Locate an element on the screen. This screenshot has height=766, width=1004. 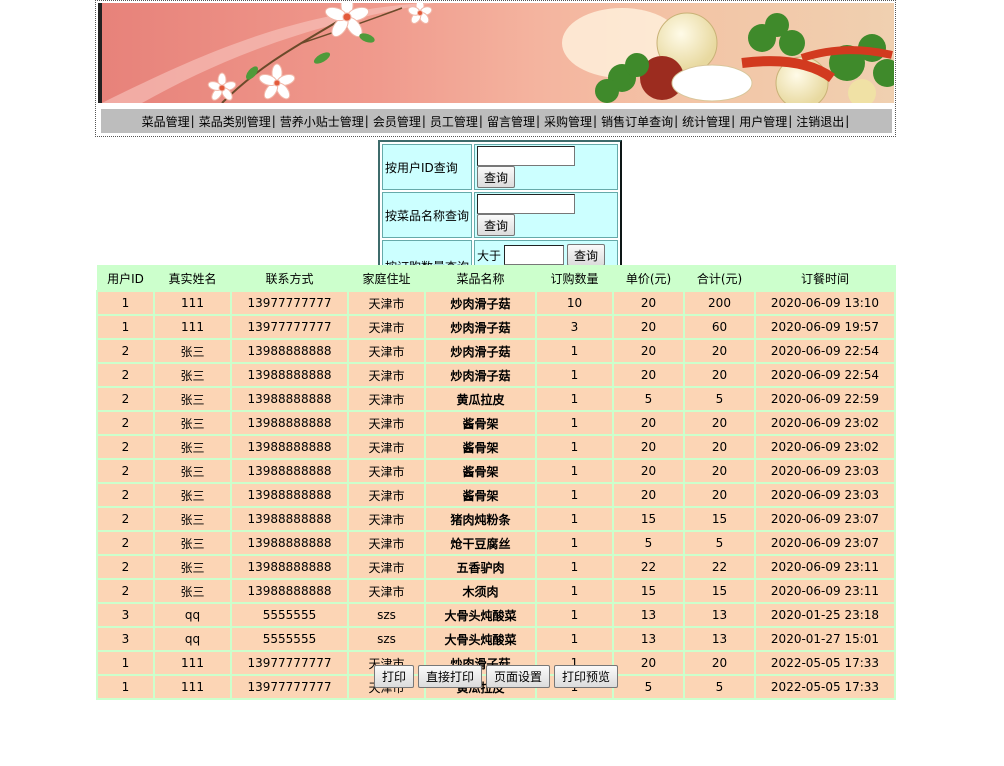
nav-message-management: 留言管理 is located at coordinates (511, 121).